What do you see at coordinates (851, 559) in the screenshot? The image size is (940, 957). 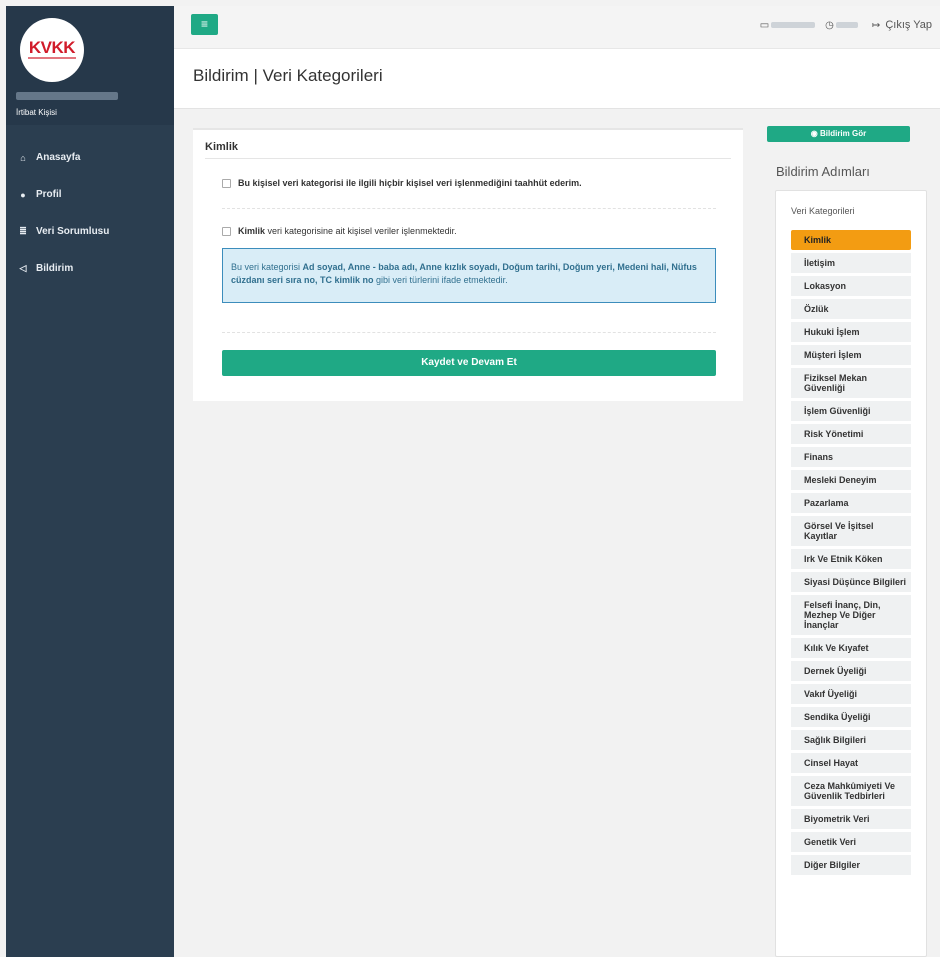 I see `step-item: Irk Ve Etnik Köken` at bounding box center [851, 559].